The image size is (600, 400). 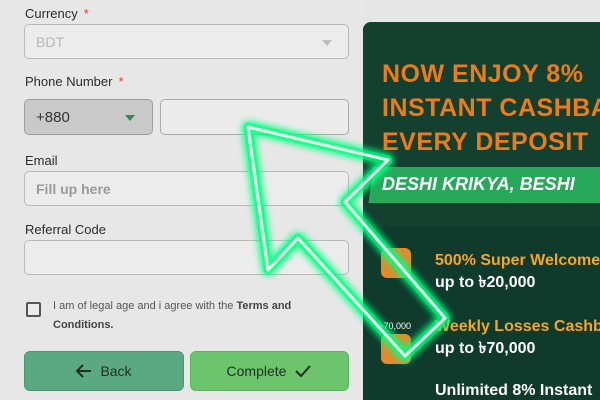 I want to click on currency-label: Currency *, so click(x=57, y=13).